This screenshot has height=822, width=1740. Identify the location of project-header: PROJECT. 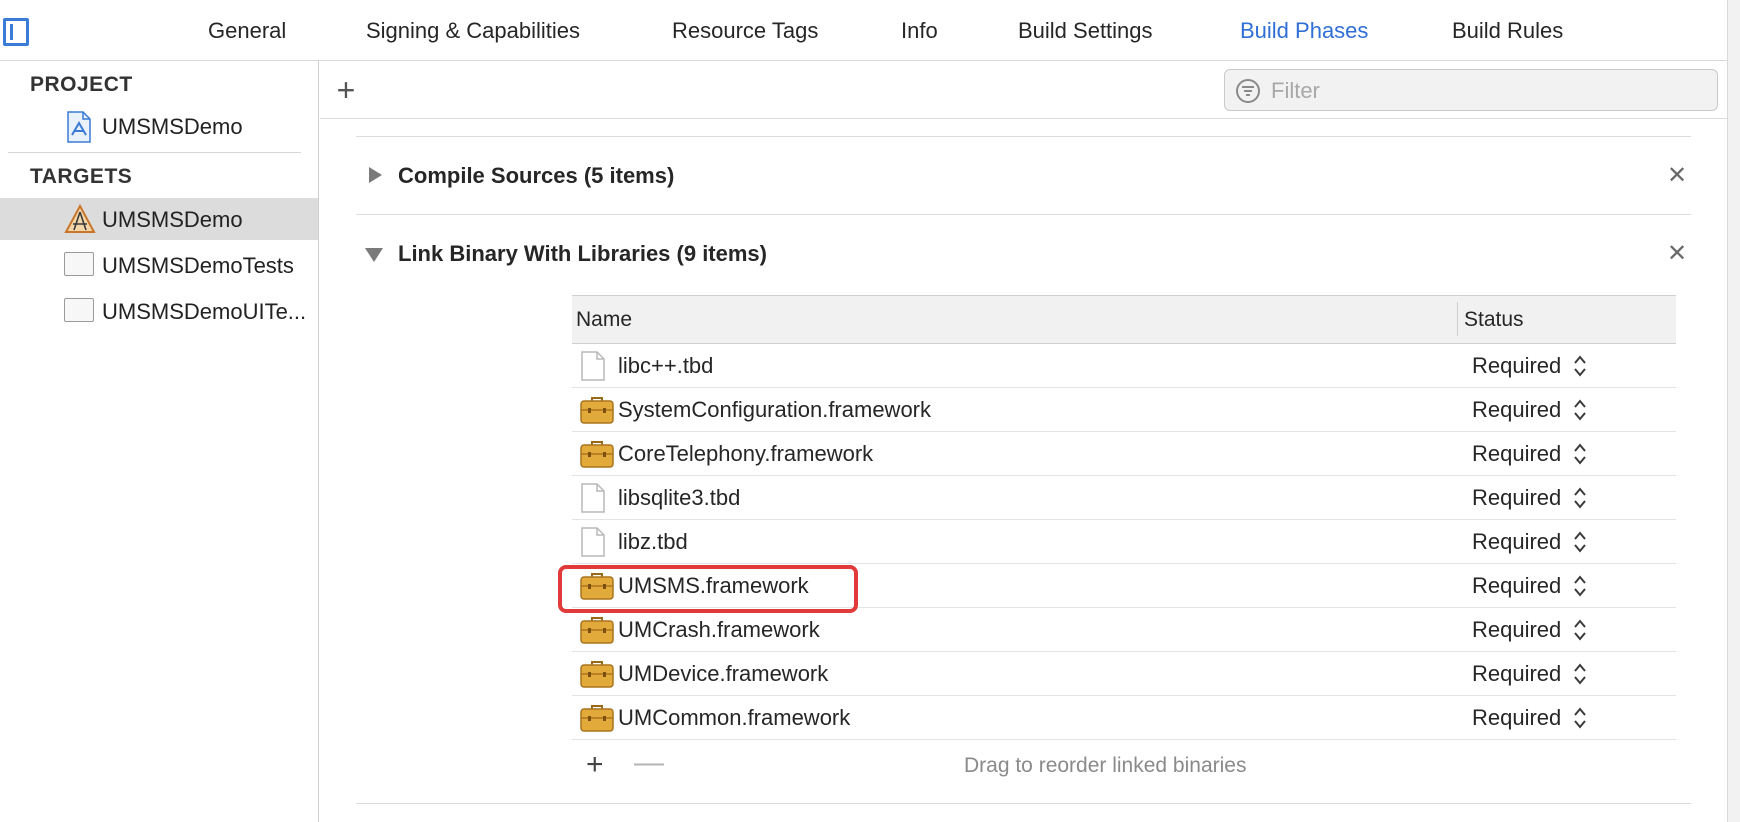
(81, 84).